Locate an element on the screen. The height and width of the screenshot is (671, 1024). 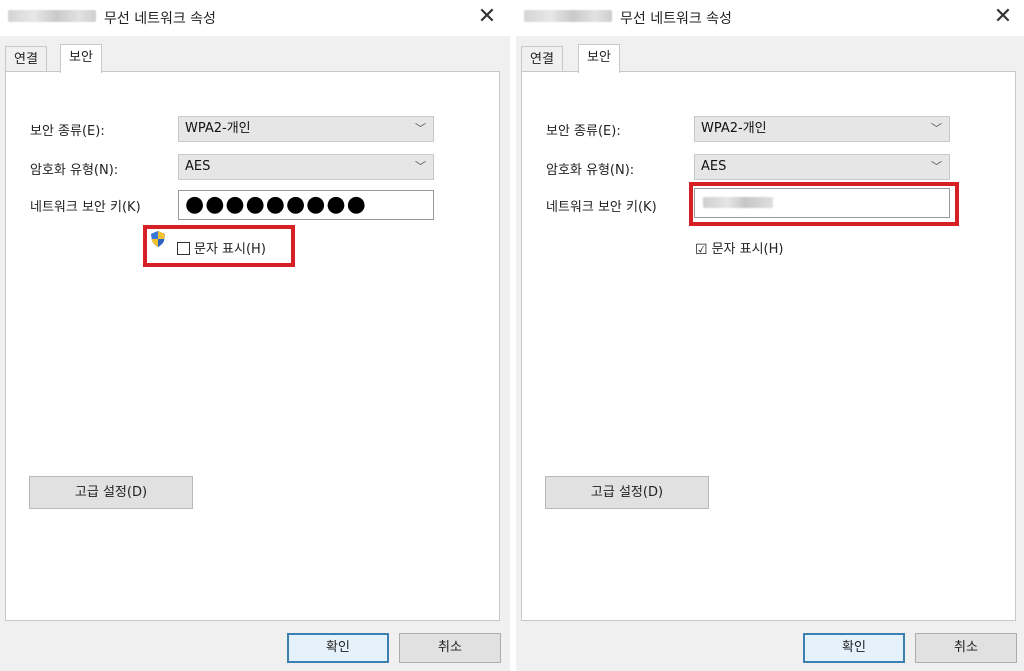
network-key-input: ●●●●●●●●● is located at coordinates (306, 205).